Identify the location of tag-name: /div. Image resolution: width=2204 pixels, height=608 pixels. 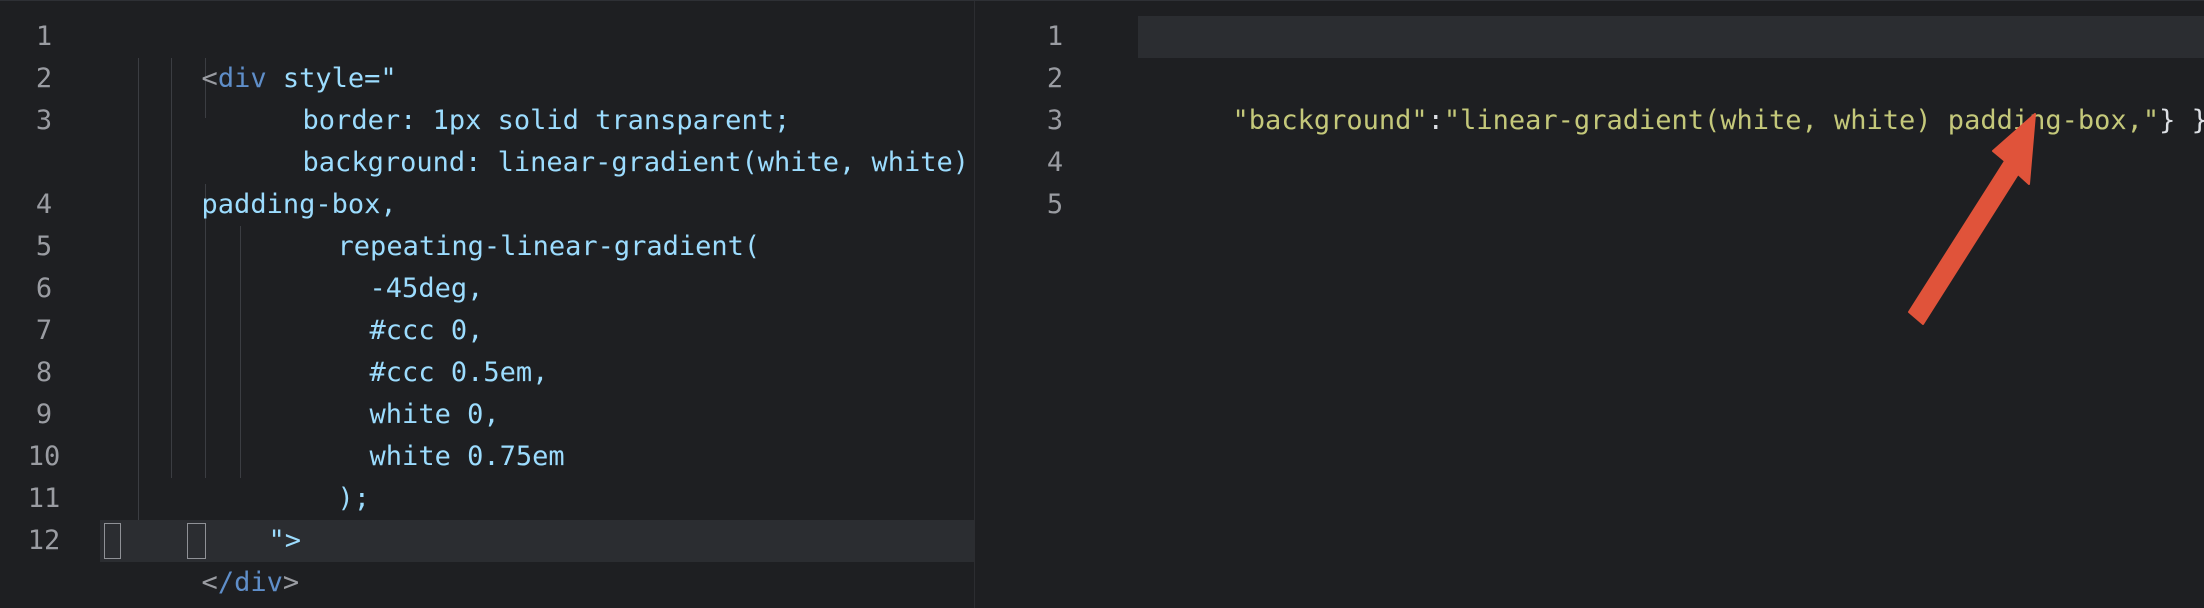
(250, 582).